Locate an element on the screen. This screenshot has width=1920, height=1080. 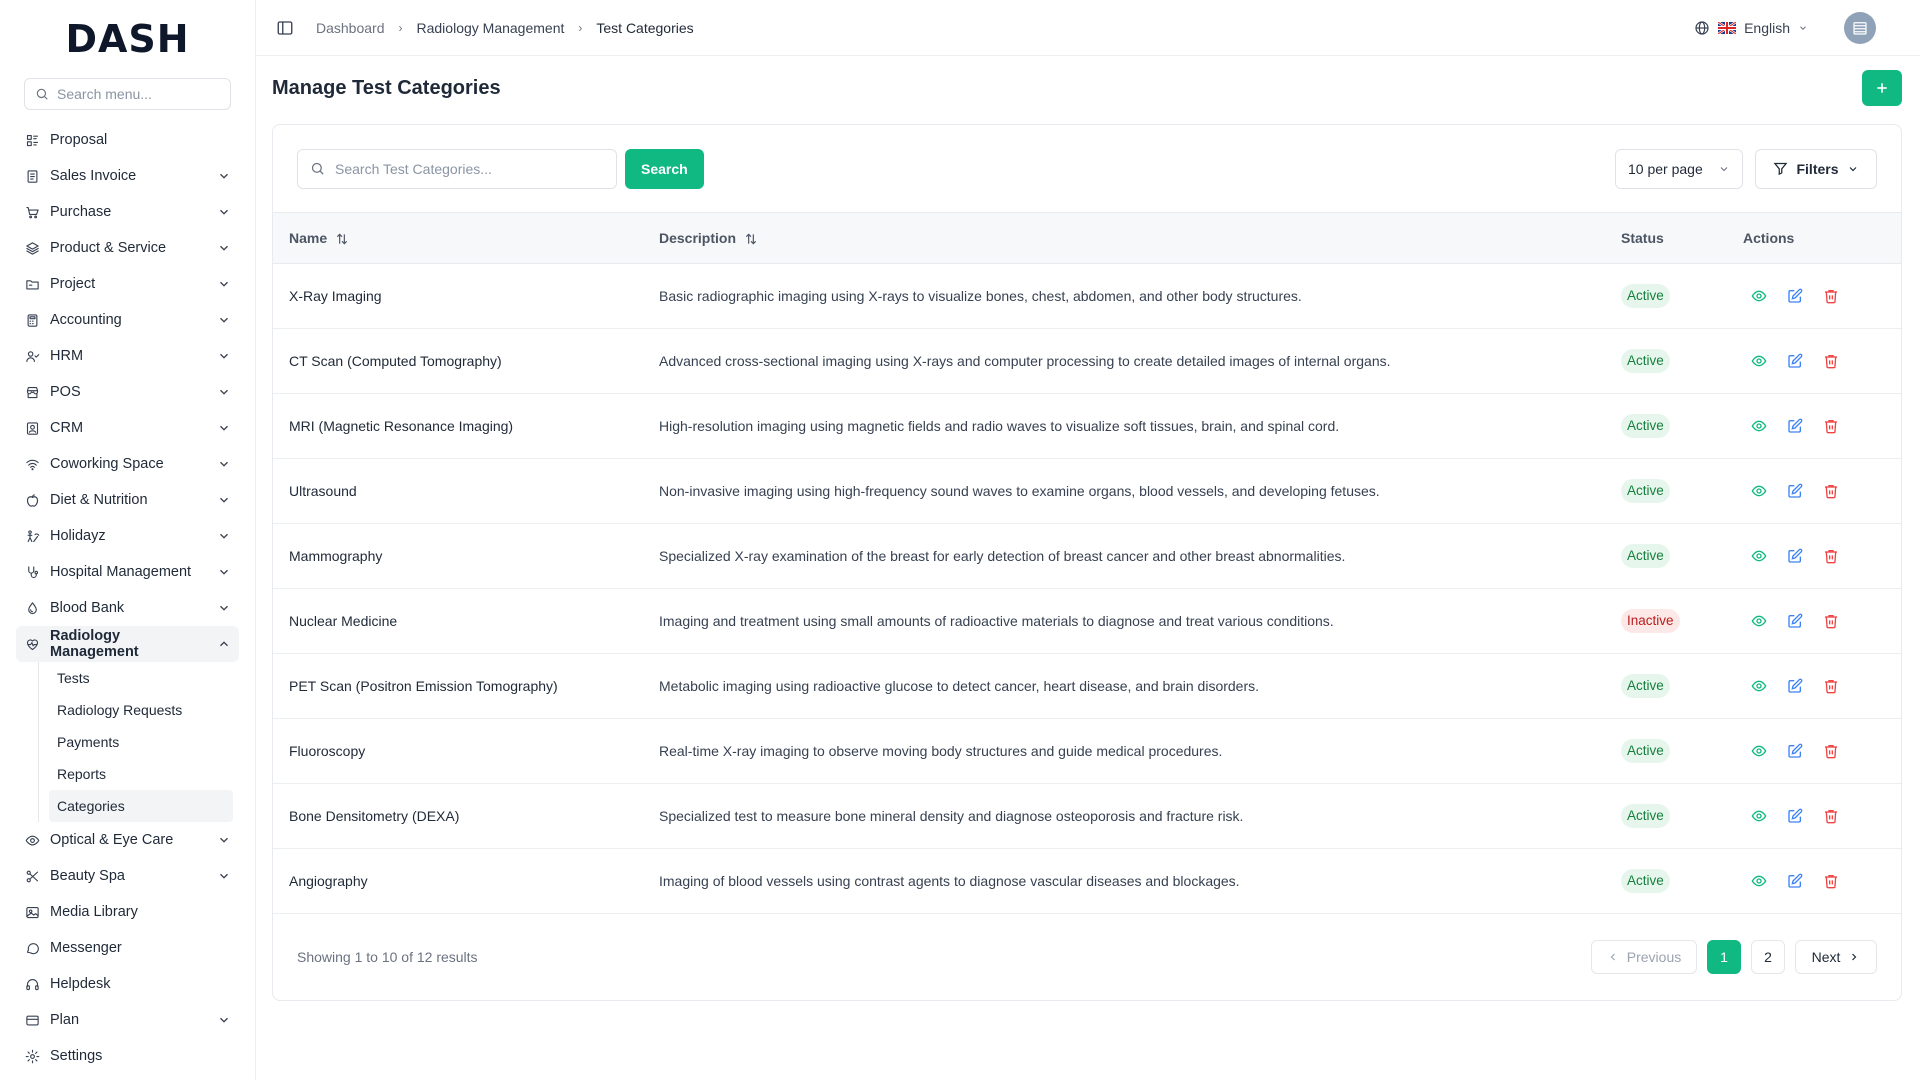
search-button: Search is located at coordinates (664, 168).